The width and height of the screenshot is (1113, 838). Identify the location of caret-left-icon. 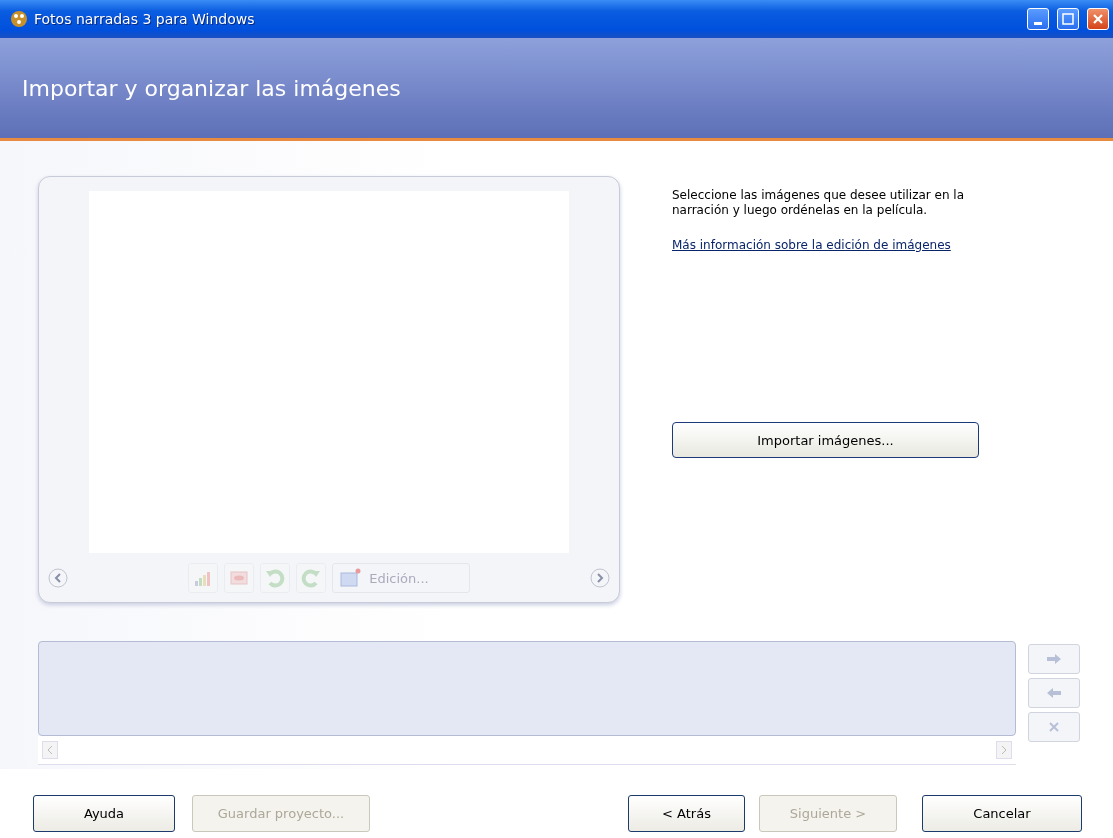
(50, 750).